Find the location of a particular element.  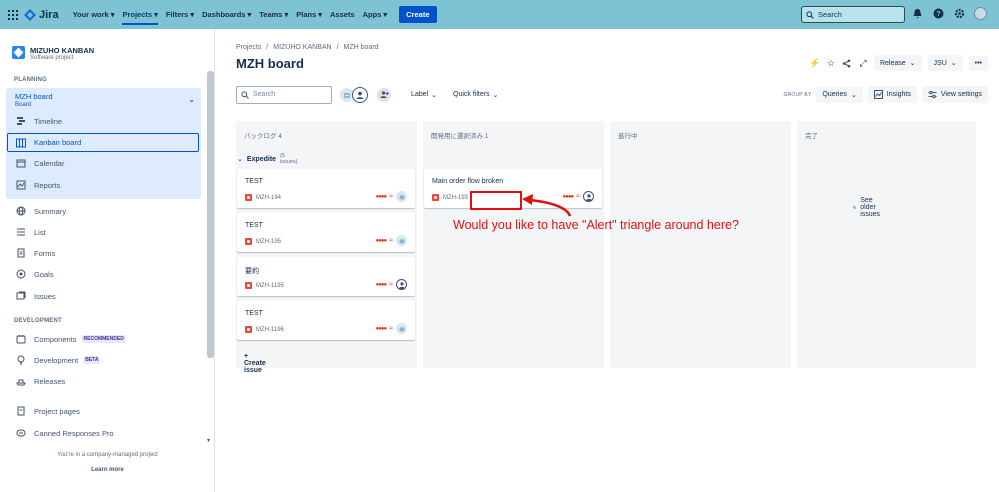

story-points-dots-icon: ●●●● is located at coordinates (381, 284).